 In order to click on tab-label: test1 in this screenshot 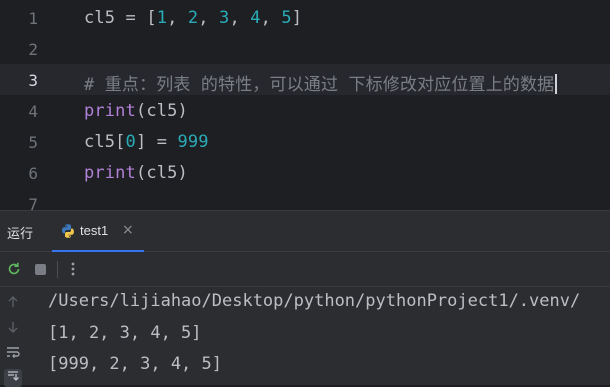, I will do `click(94, 230)`.